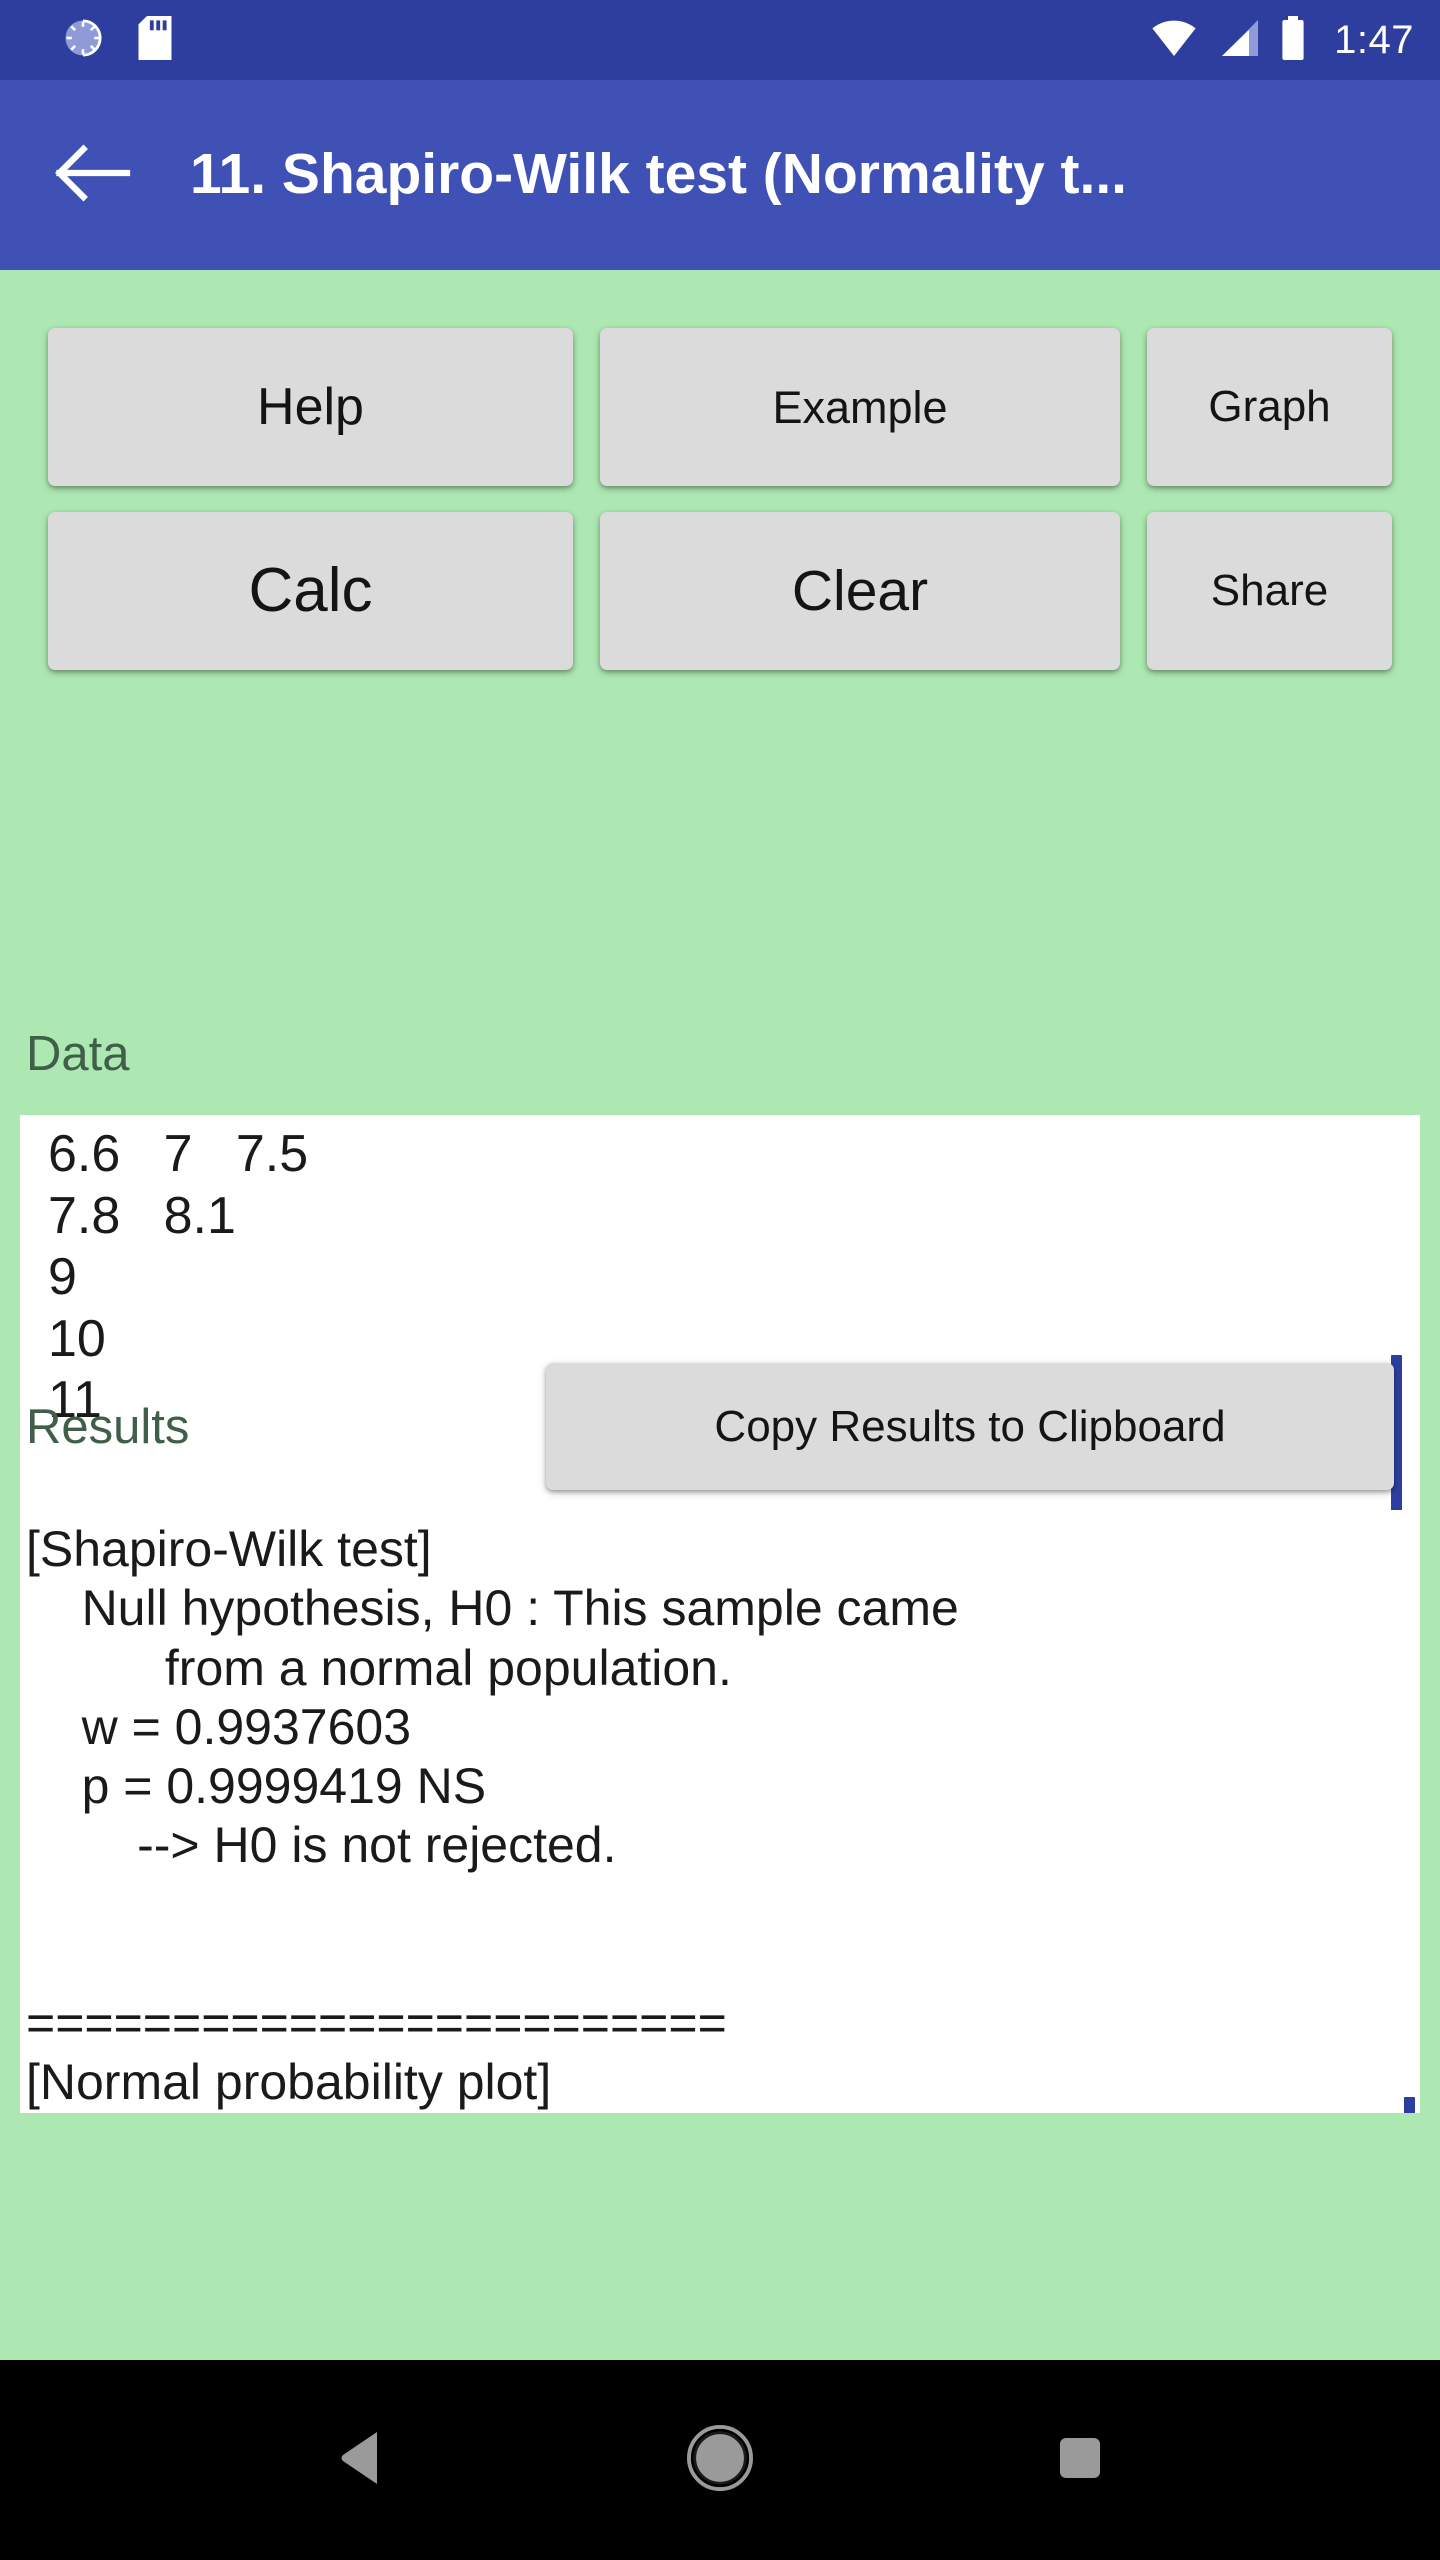 The width and height of the screenshot is (1440, 2560). I want to click on example-button: Example, so click(860, 407).